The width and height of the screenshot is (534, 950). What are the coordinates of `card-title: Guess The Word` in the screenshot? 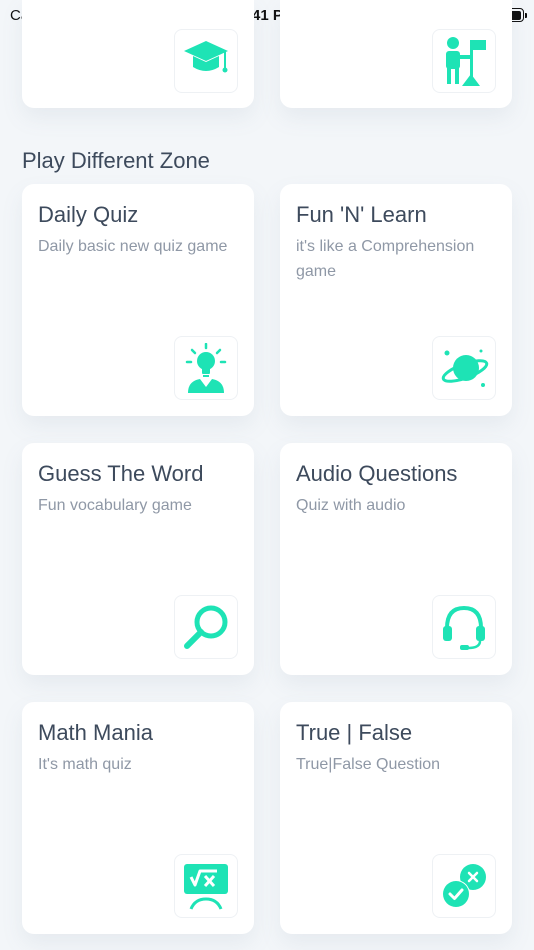 It's located at (121, 473).